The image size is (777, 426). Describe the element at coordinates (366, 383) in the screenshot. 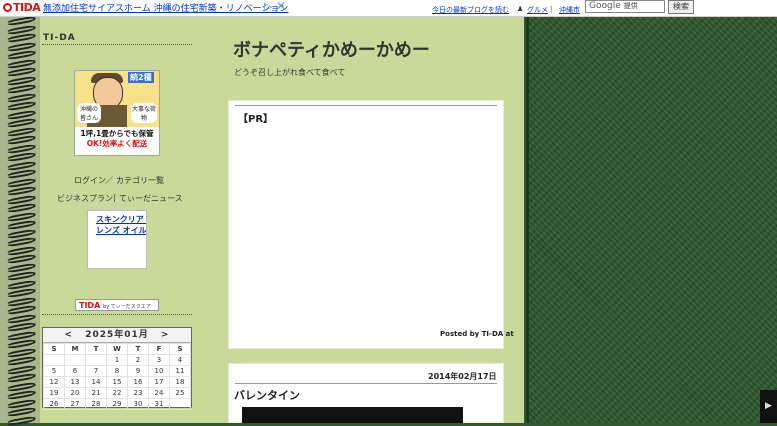

I see `post-date-rule` at that location.